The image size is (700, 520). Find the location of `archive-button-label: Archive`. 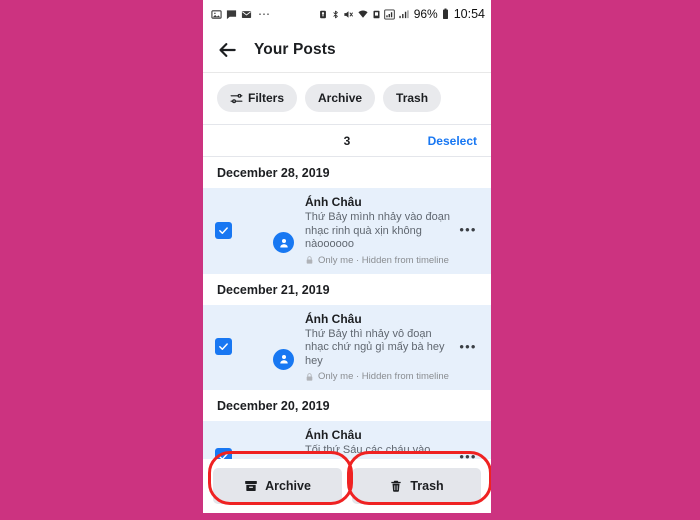

archive-button-label: Archive is located at coordinates (288, 486).